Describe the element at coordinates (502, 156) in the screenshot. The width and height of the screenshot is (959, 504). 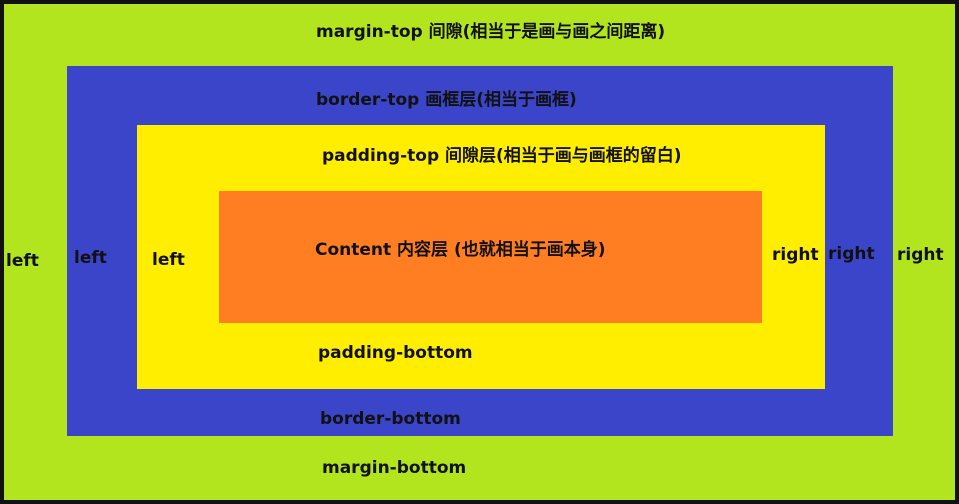
I see `padding-top-label: padding-top 间隙层(相当于画与画框的留白)` at that location.